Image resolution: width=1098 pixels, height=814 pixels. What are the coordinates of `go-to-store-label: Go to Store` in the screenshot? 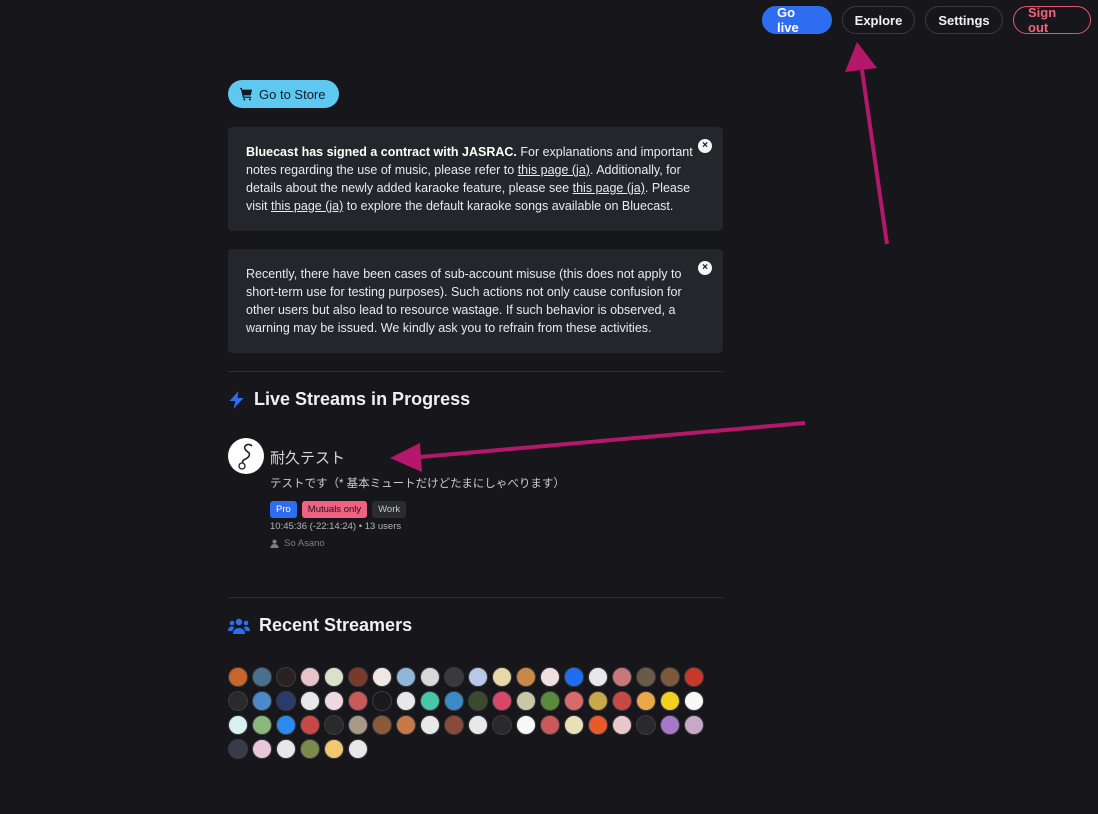 It's located at (292, 94).